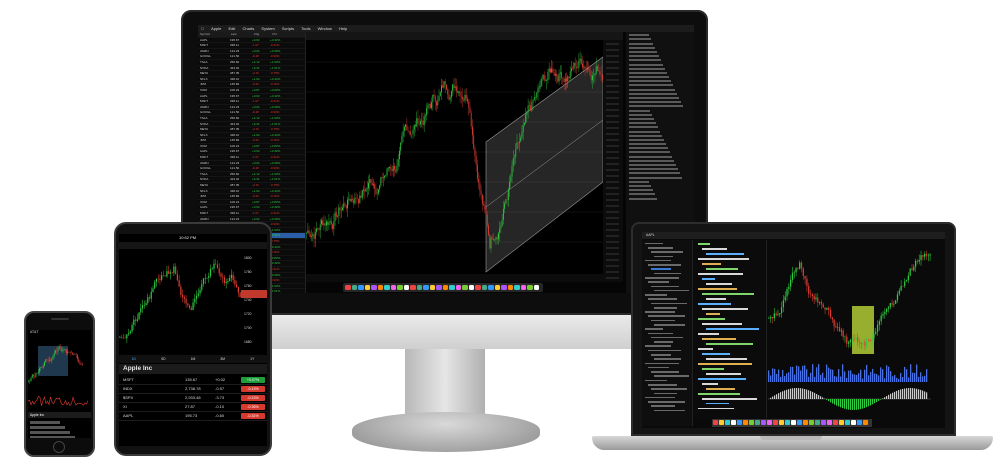 The image size is (993, 461). I want to click on laptop-code-editor, so click(730, 329).